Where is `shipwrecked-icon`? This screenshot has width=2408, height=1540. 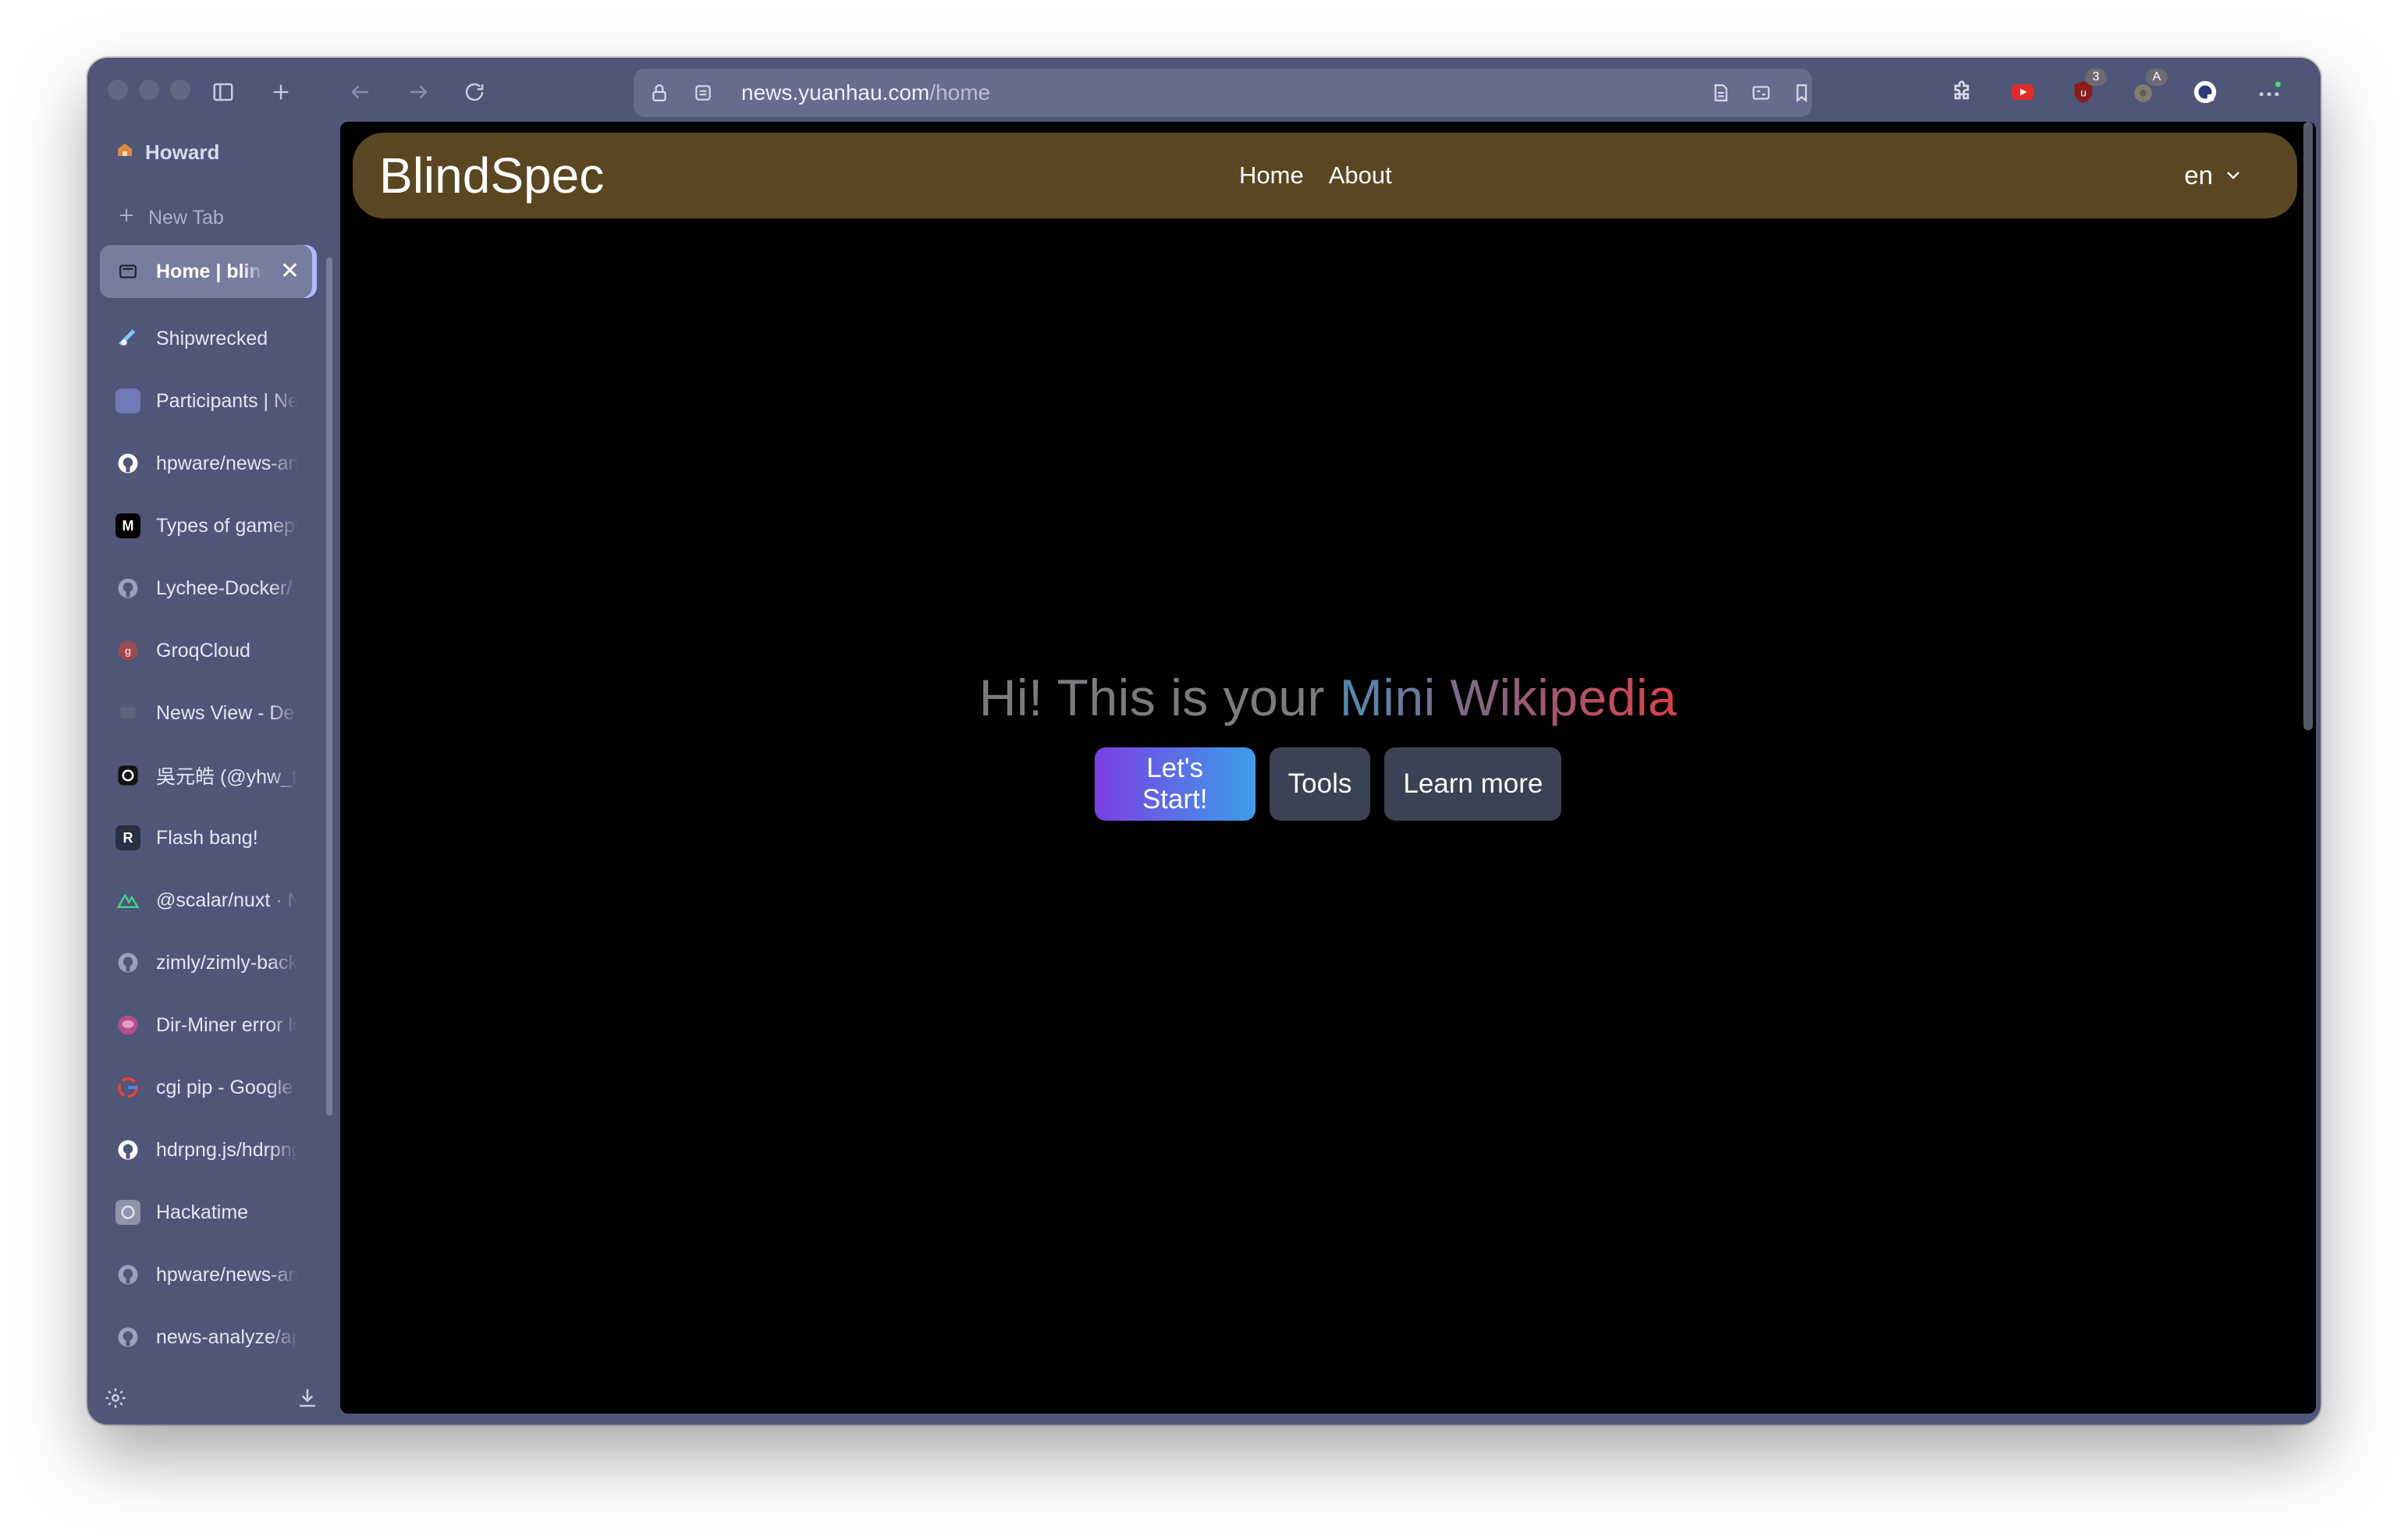 shipwrecked-icon is located at coordinates (127, 338).